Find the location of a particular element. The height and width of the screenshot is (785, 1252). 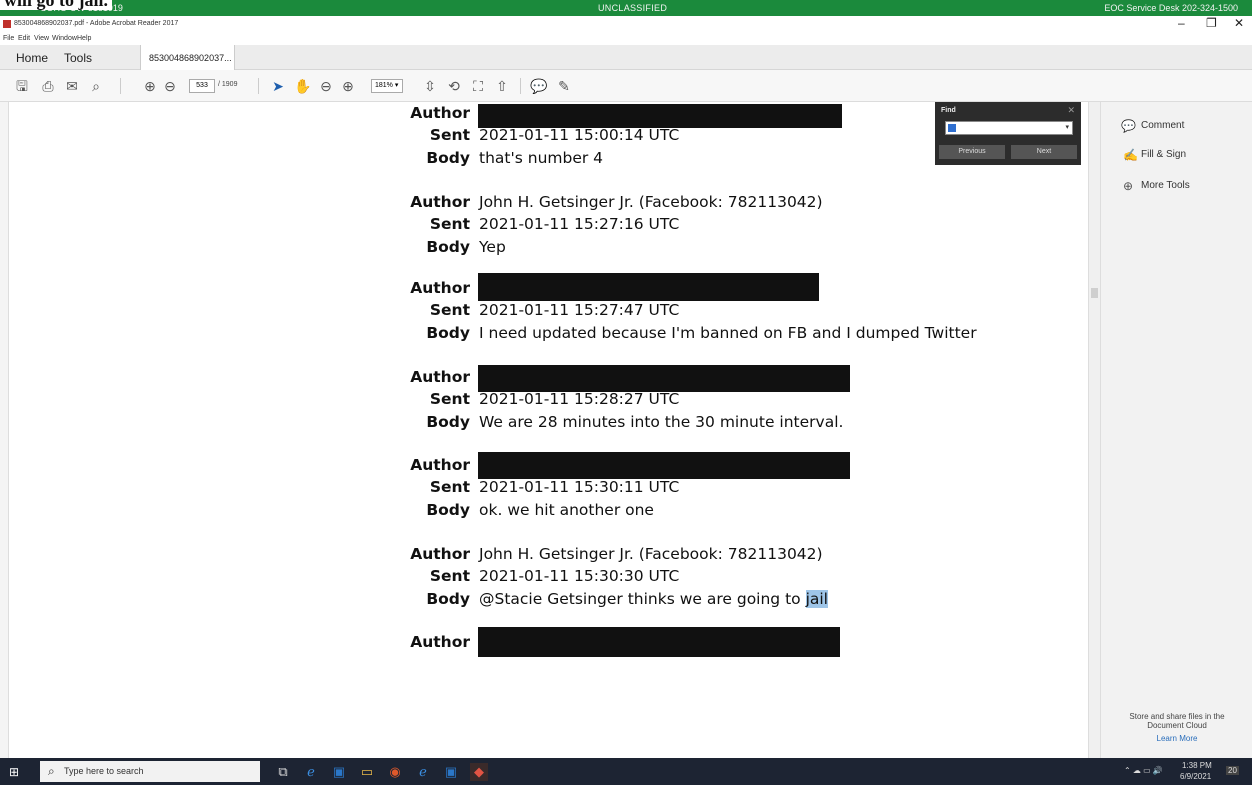

overlay-caption: will go to jail. is located at coordinates (56, 5).